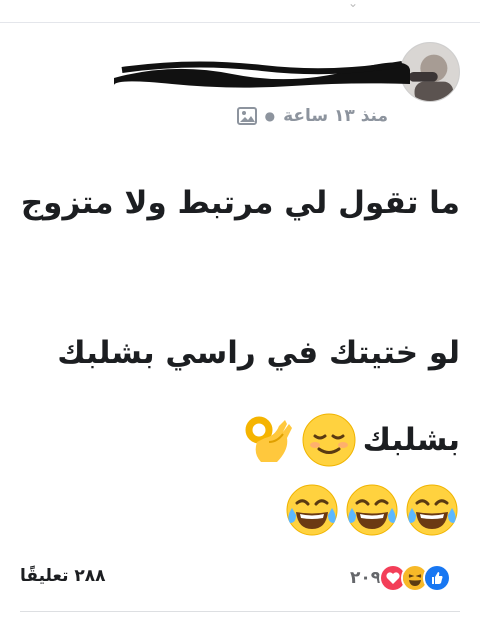  Describe the element at coordinates (63, 576) in the screenshot. I see `comments-count: ٢٨٨ تعليقًا` at that location.